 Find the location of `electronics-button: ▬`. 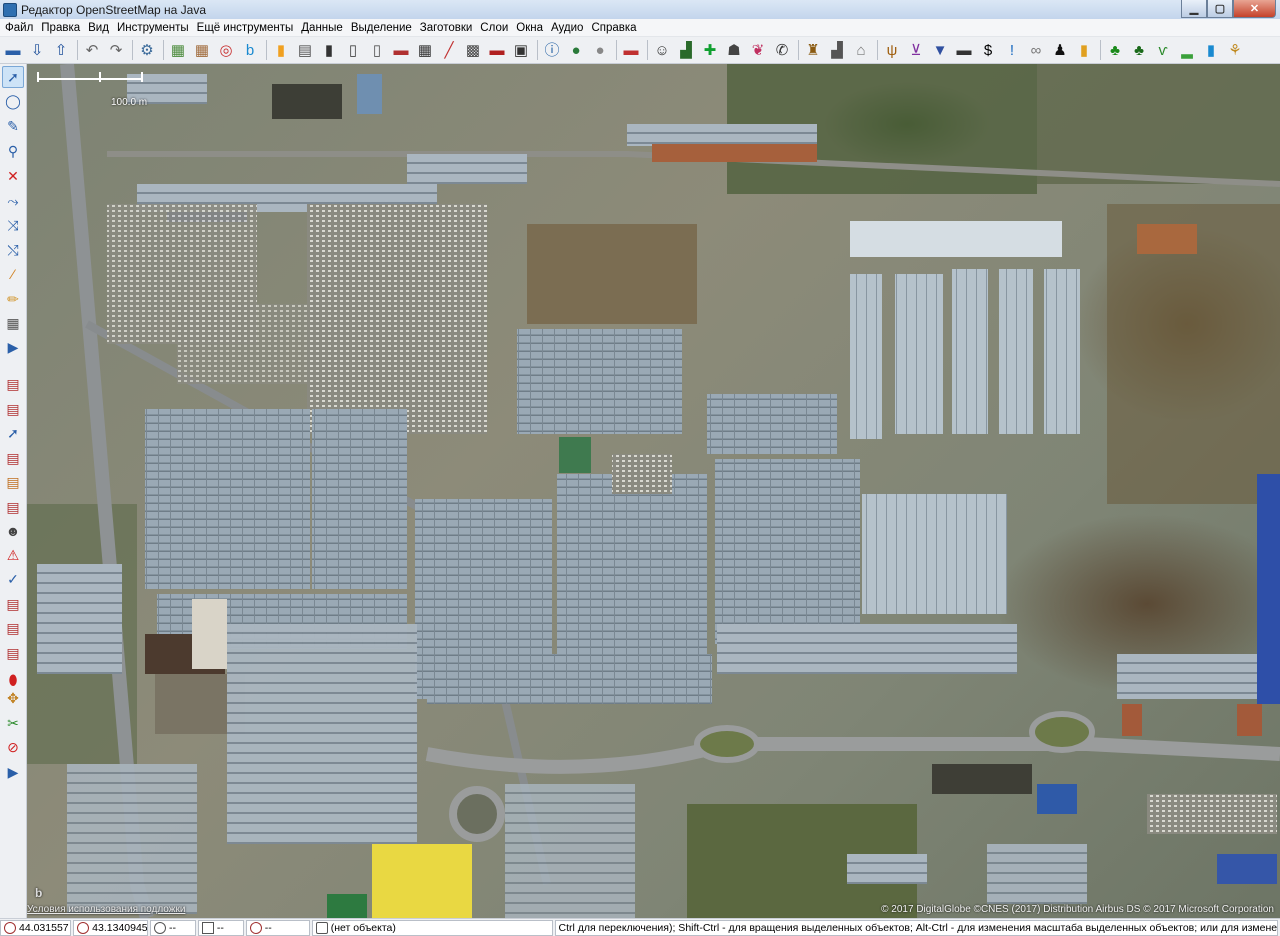

electronics-button: ▬ is located at coordinates (964, 50).